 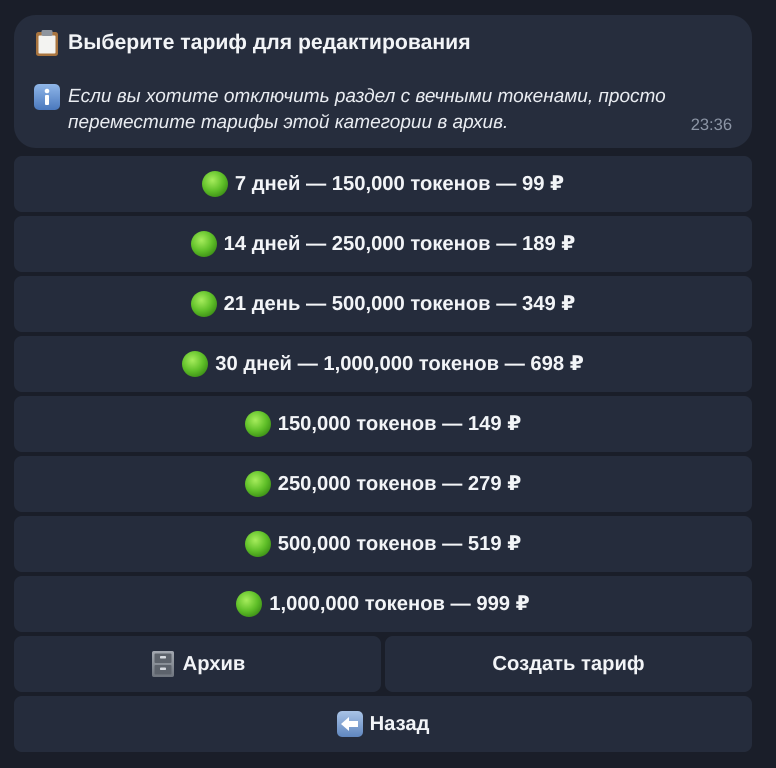 What do you see at coordinates (568, 664) in the screenshot?
I see `create-tariff-button: Создать тариф` at bounding box center [568, 664].